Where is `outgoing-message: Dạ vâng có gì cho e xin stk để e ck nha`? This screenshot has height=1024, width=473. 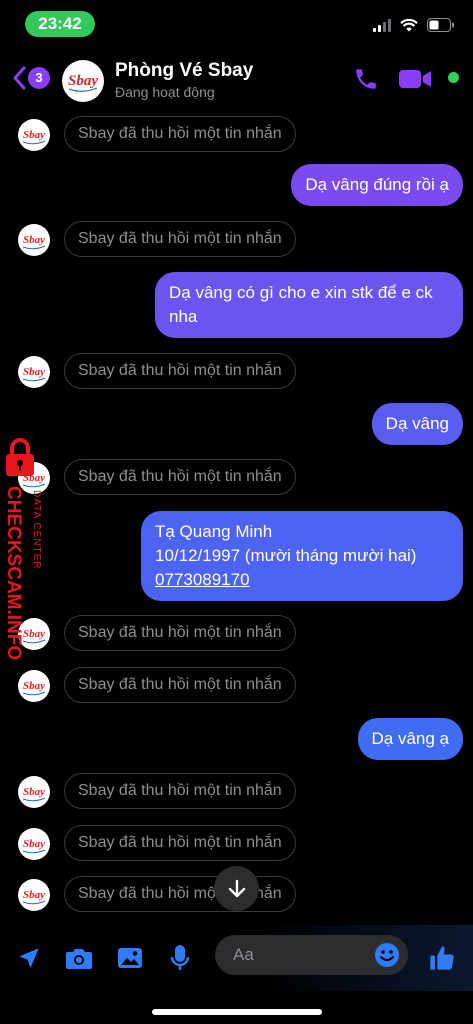 outgoing-message: Dạ vâng có gì cho e xin stk để e ck nha is located at coordinates (309, 305).